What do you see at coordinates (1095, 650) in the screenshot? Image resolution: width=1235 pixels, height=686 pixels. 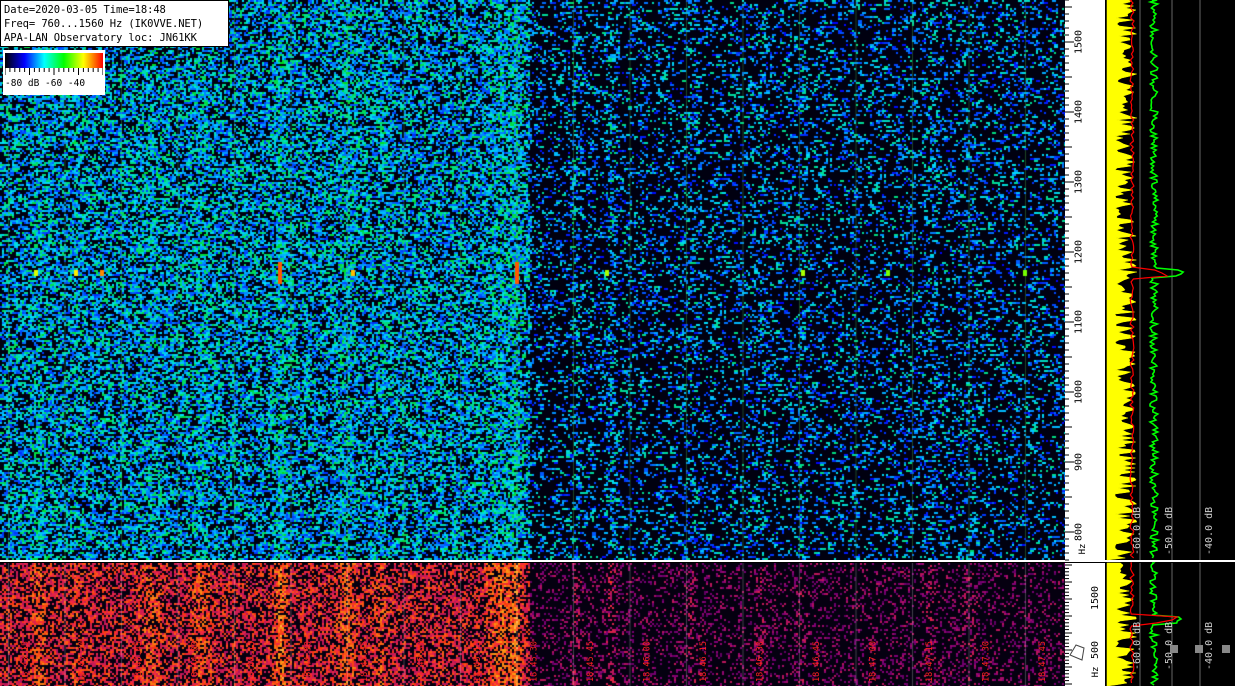 I see `frequency-tick-label: 500` at bounding box center [1095, 650].